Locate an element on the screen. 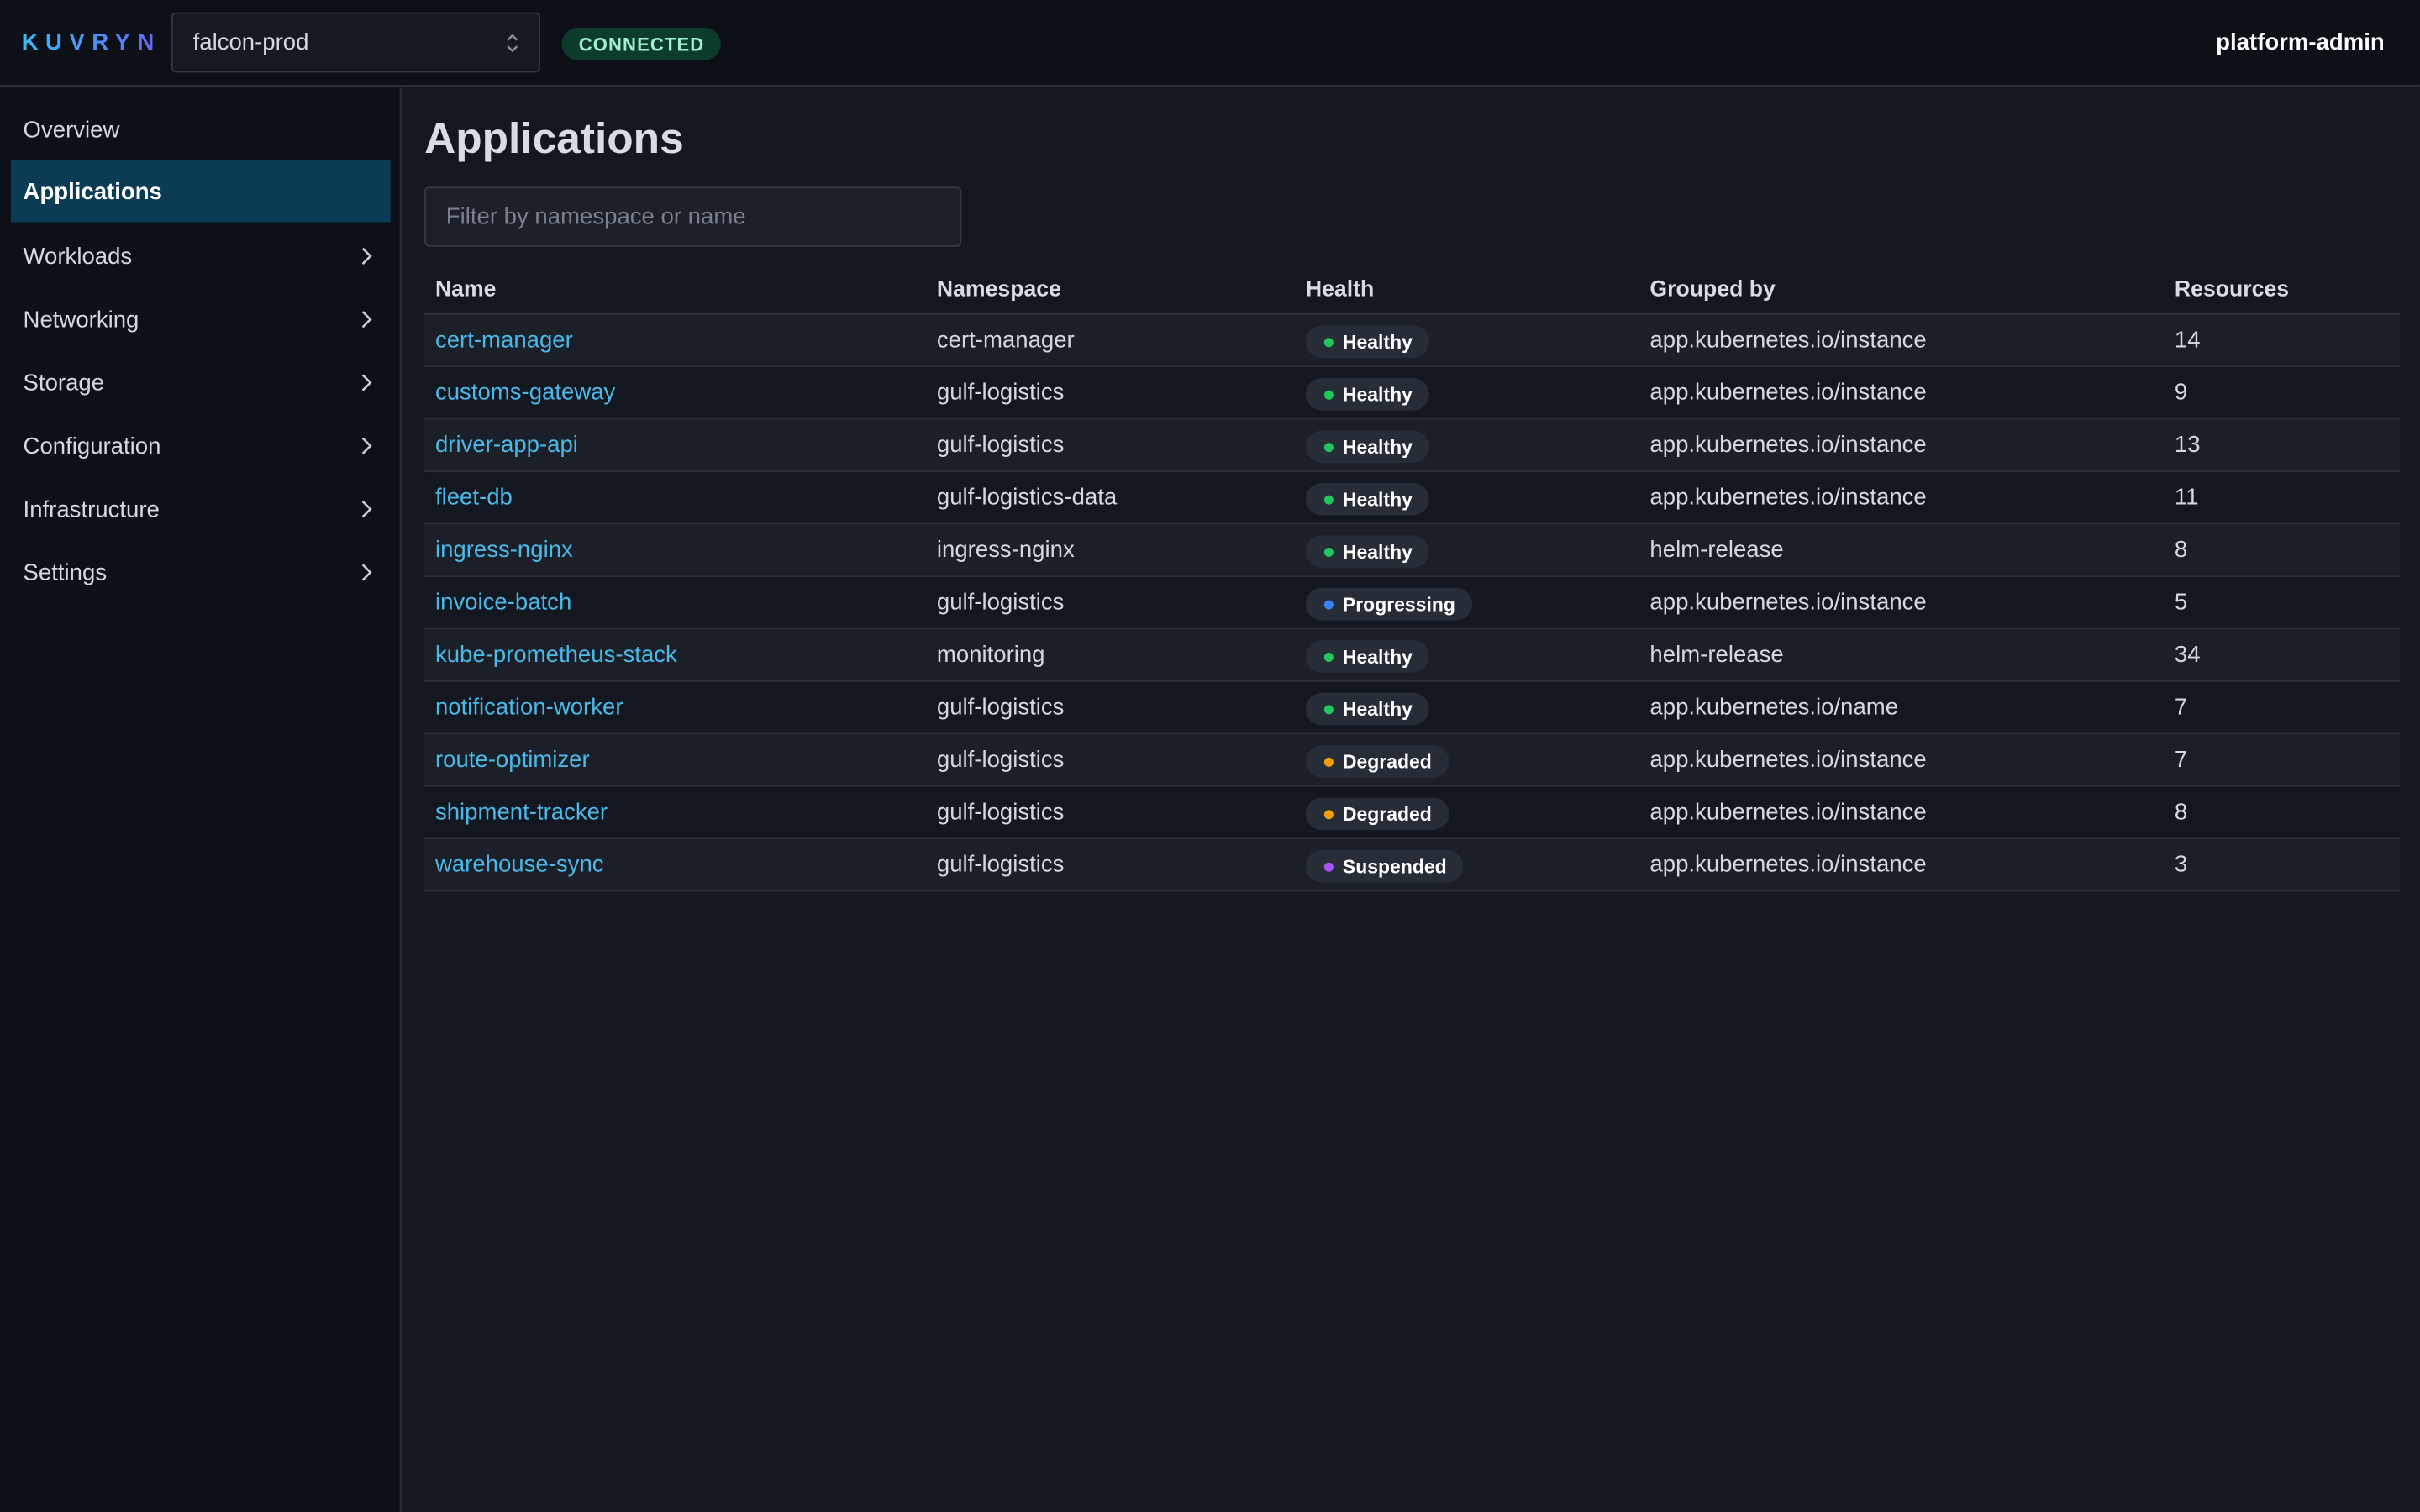 This screenshot has width=2420, height=1512. sidebar-item-configuration: Configuration is located at coordinates (201, 445).